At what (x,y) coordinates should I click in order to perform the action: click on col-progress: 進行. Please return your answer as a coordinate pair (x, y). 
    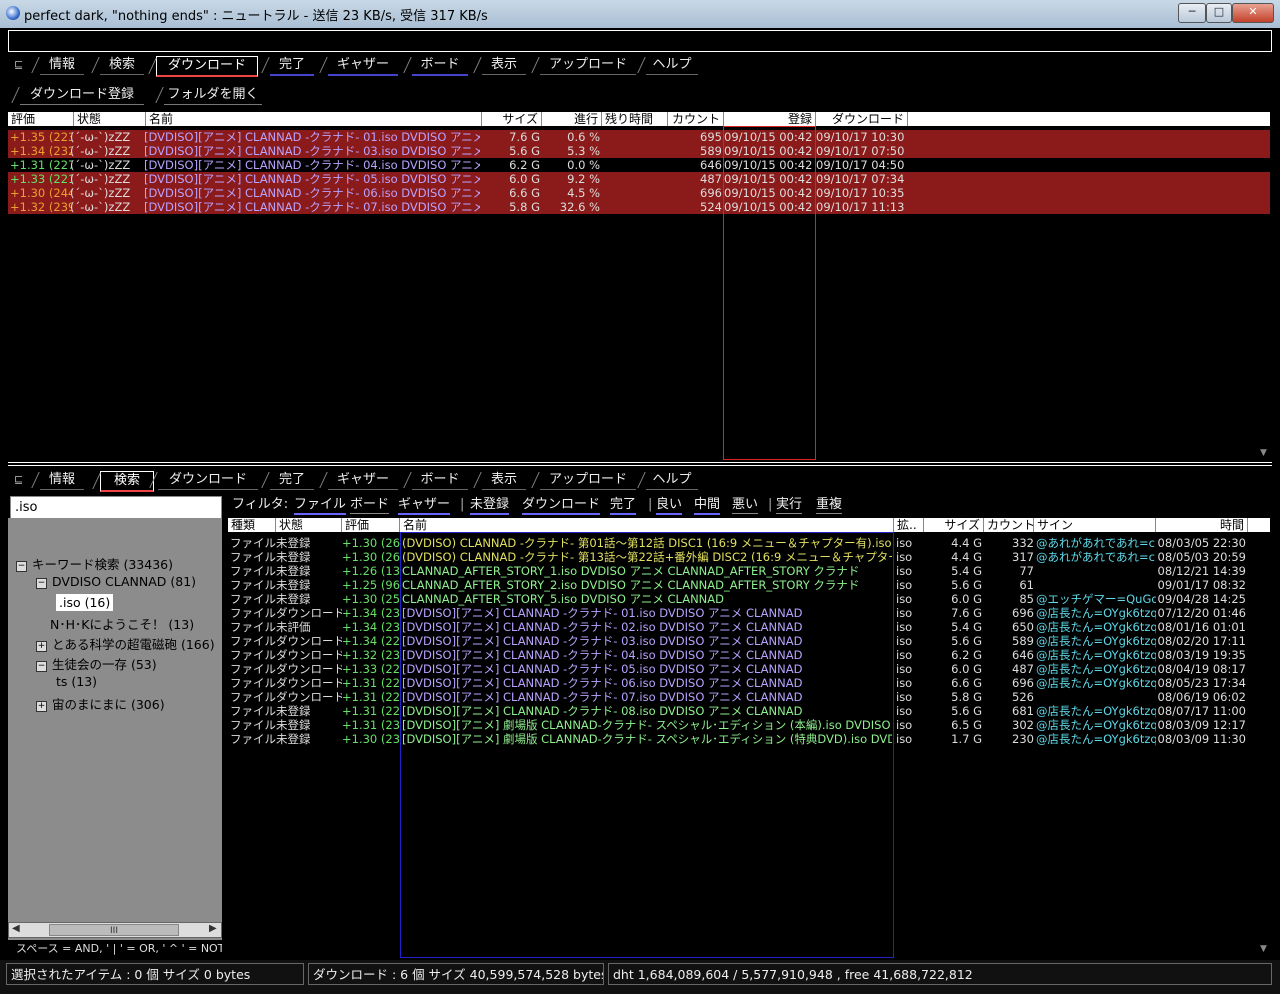
    Looking at the image, I should click on (572, 119).